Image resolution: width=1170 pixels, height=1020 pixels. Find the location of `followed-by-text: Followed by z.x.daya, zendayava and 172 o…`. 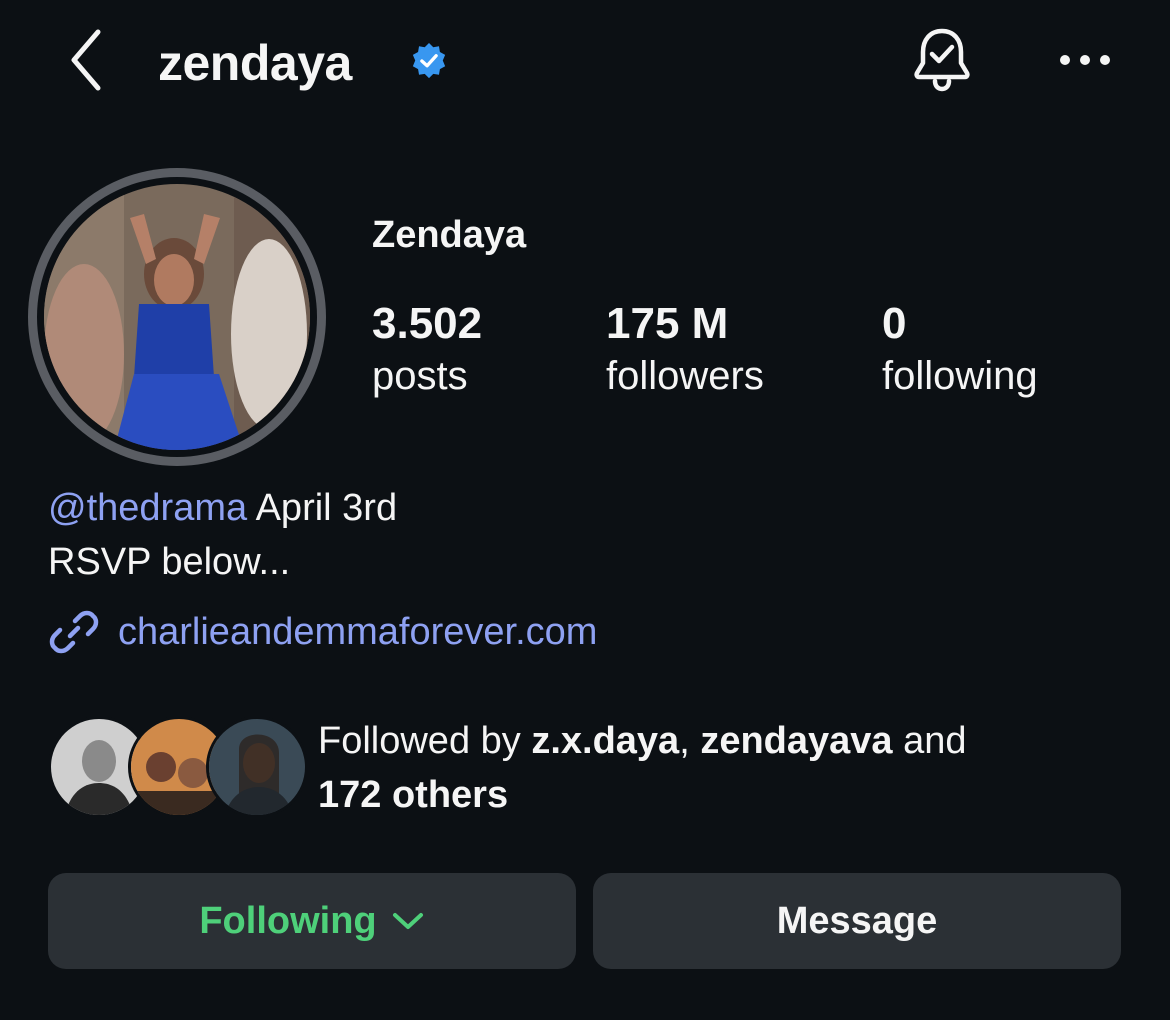

followed-by-text: Followed by z.x.daya, zendayava and 172 o… is located at coordinates (728, 768).